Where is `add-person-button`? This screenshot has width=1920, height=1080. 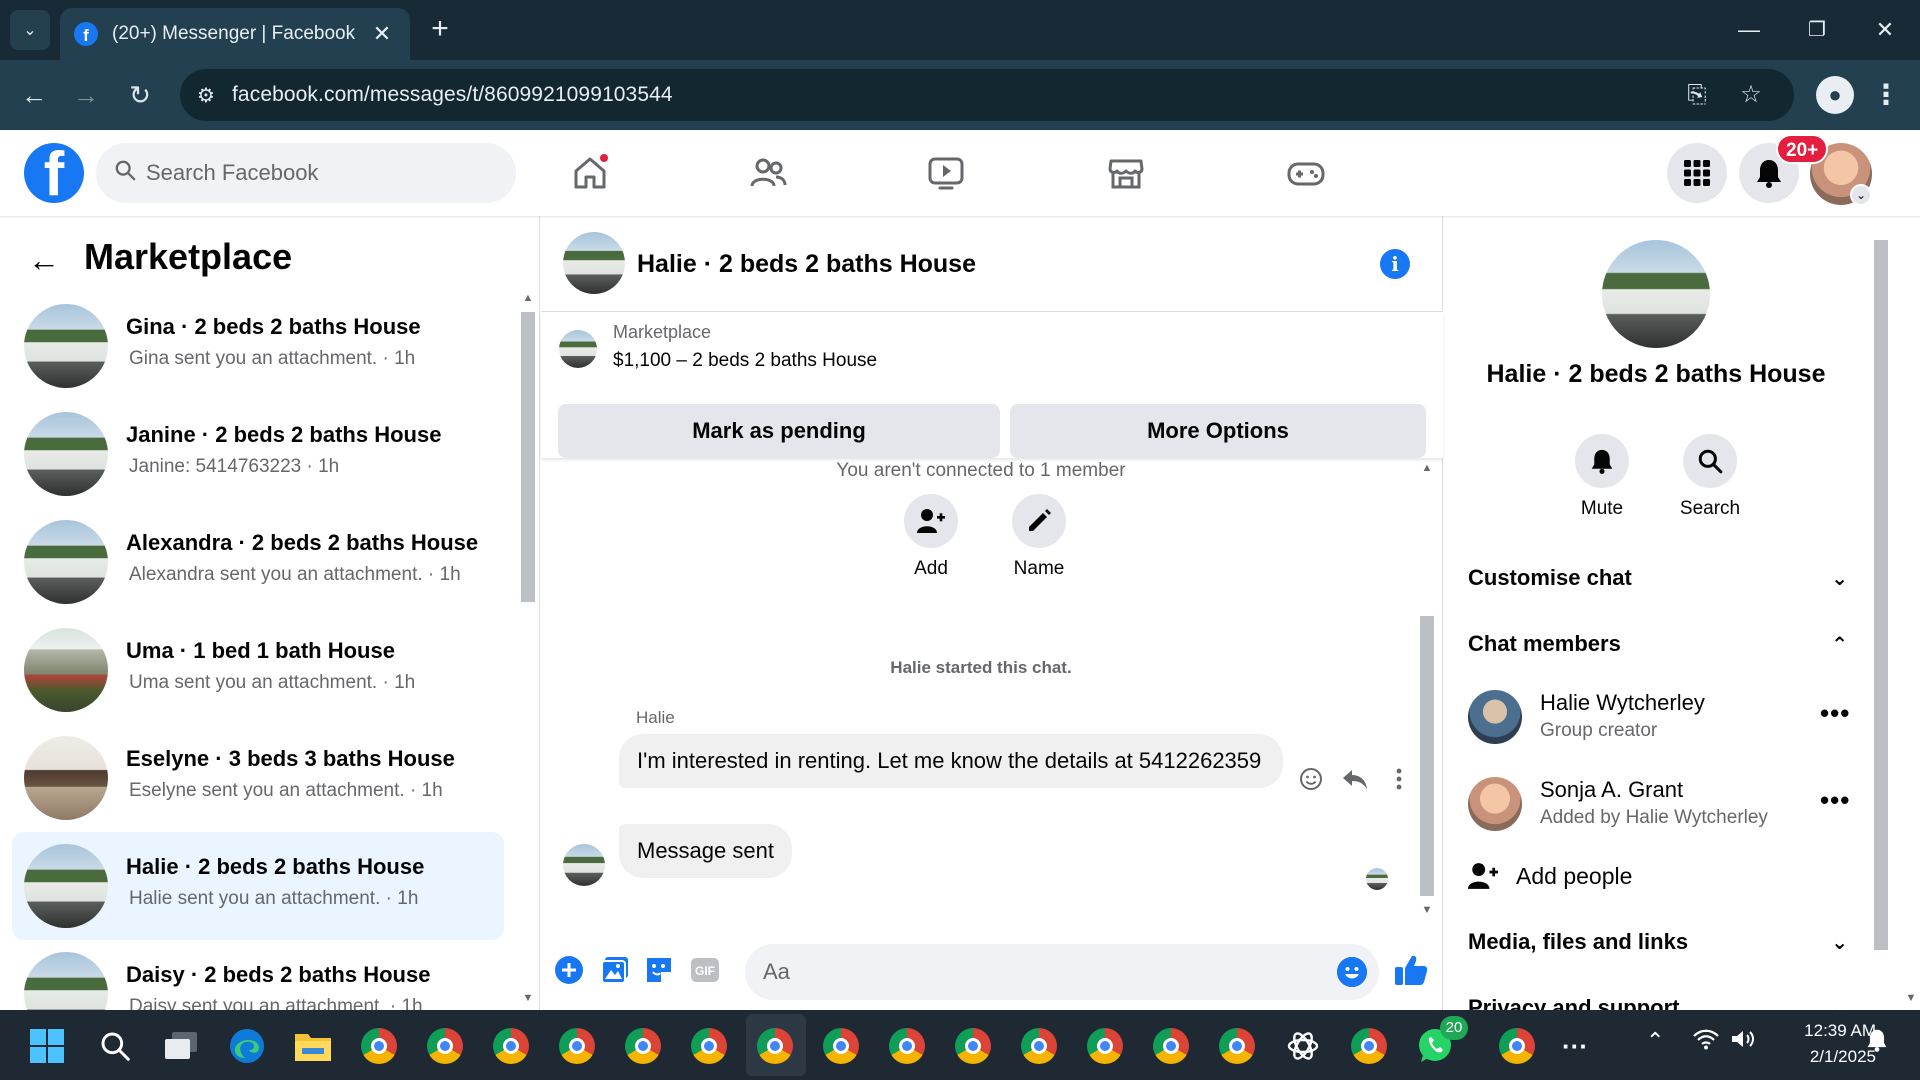 add-person-button is located at coordinates (931, 521).